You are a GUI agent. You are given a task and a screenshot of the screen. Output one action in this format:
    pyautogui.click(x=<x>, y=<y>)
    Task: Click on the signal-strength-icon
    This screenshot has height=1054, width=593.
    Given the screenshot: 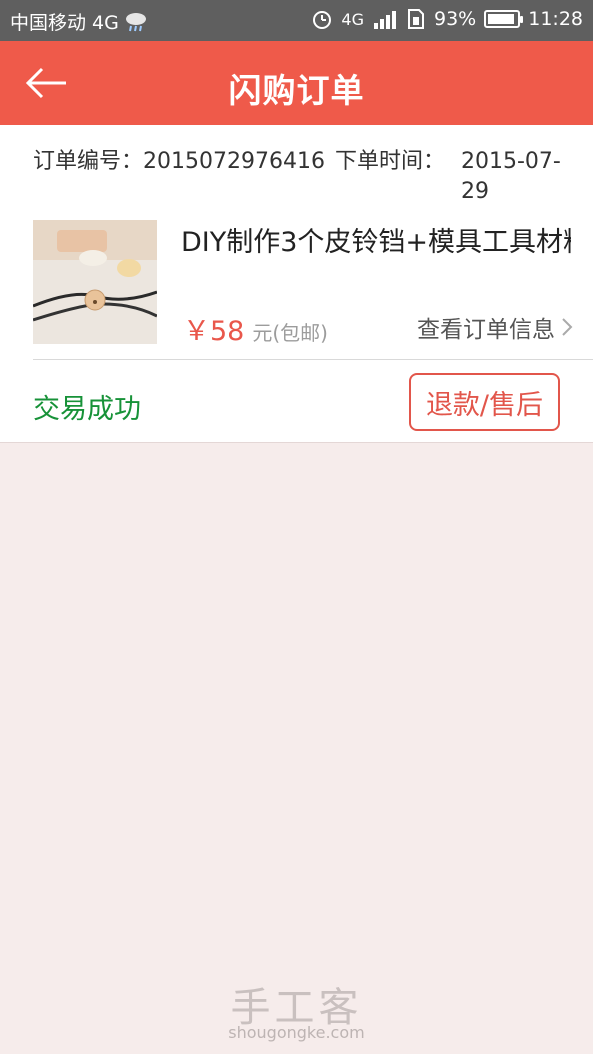 What is the action you would take?
    pyautogui.click(x=385, y=20)
    